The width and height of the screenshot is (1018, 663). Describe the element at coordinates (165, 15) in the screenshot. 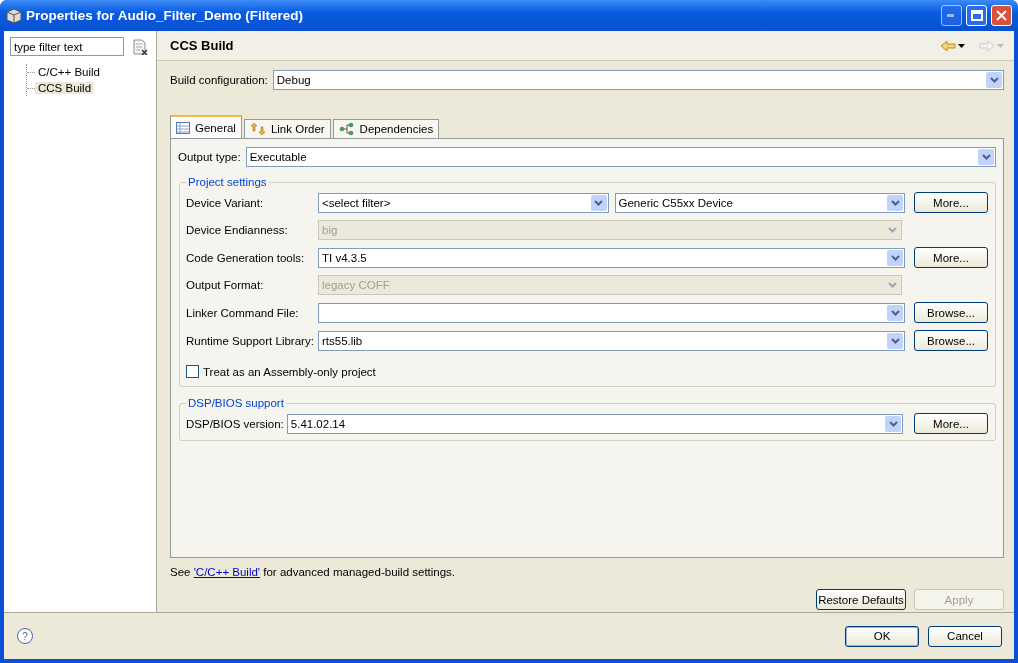

I see `window-title: Properties for Audio_Filter_Demo (Filtered)` at that location.